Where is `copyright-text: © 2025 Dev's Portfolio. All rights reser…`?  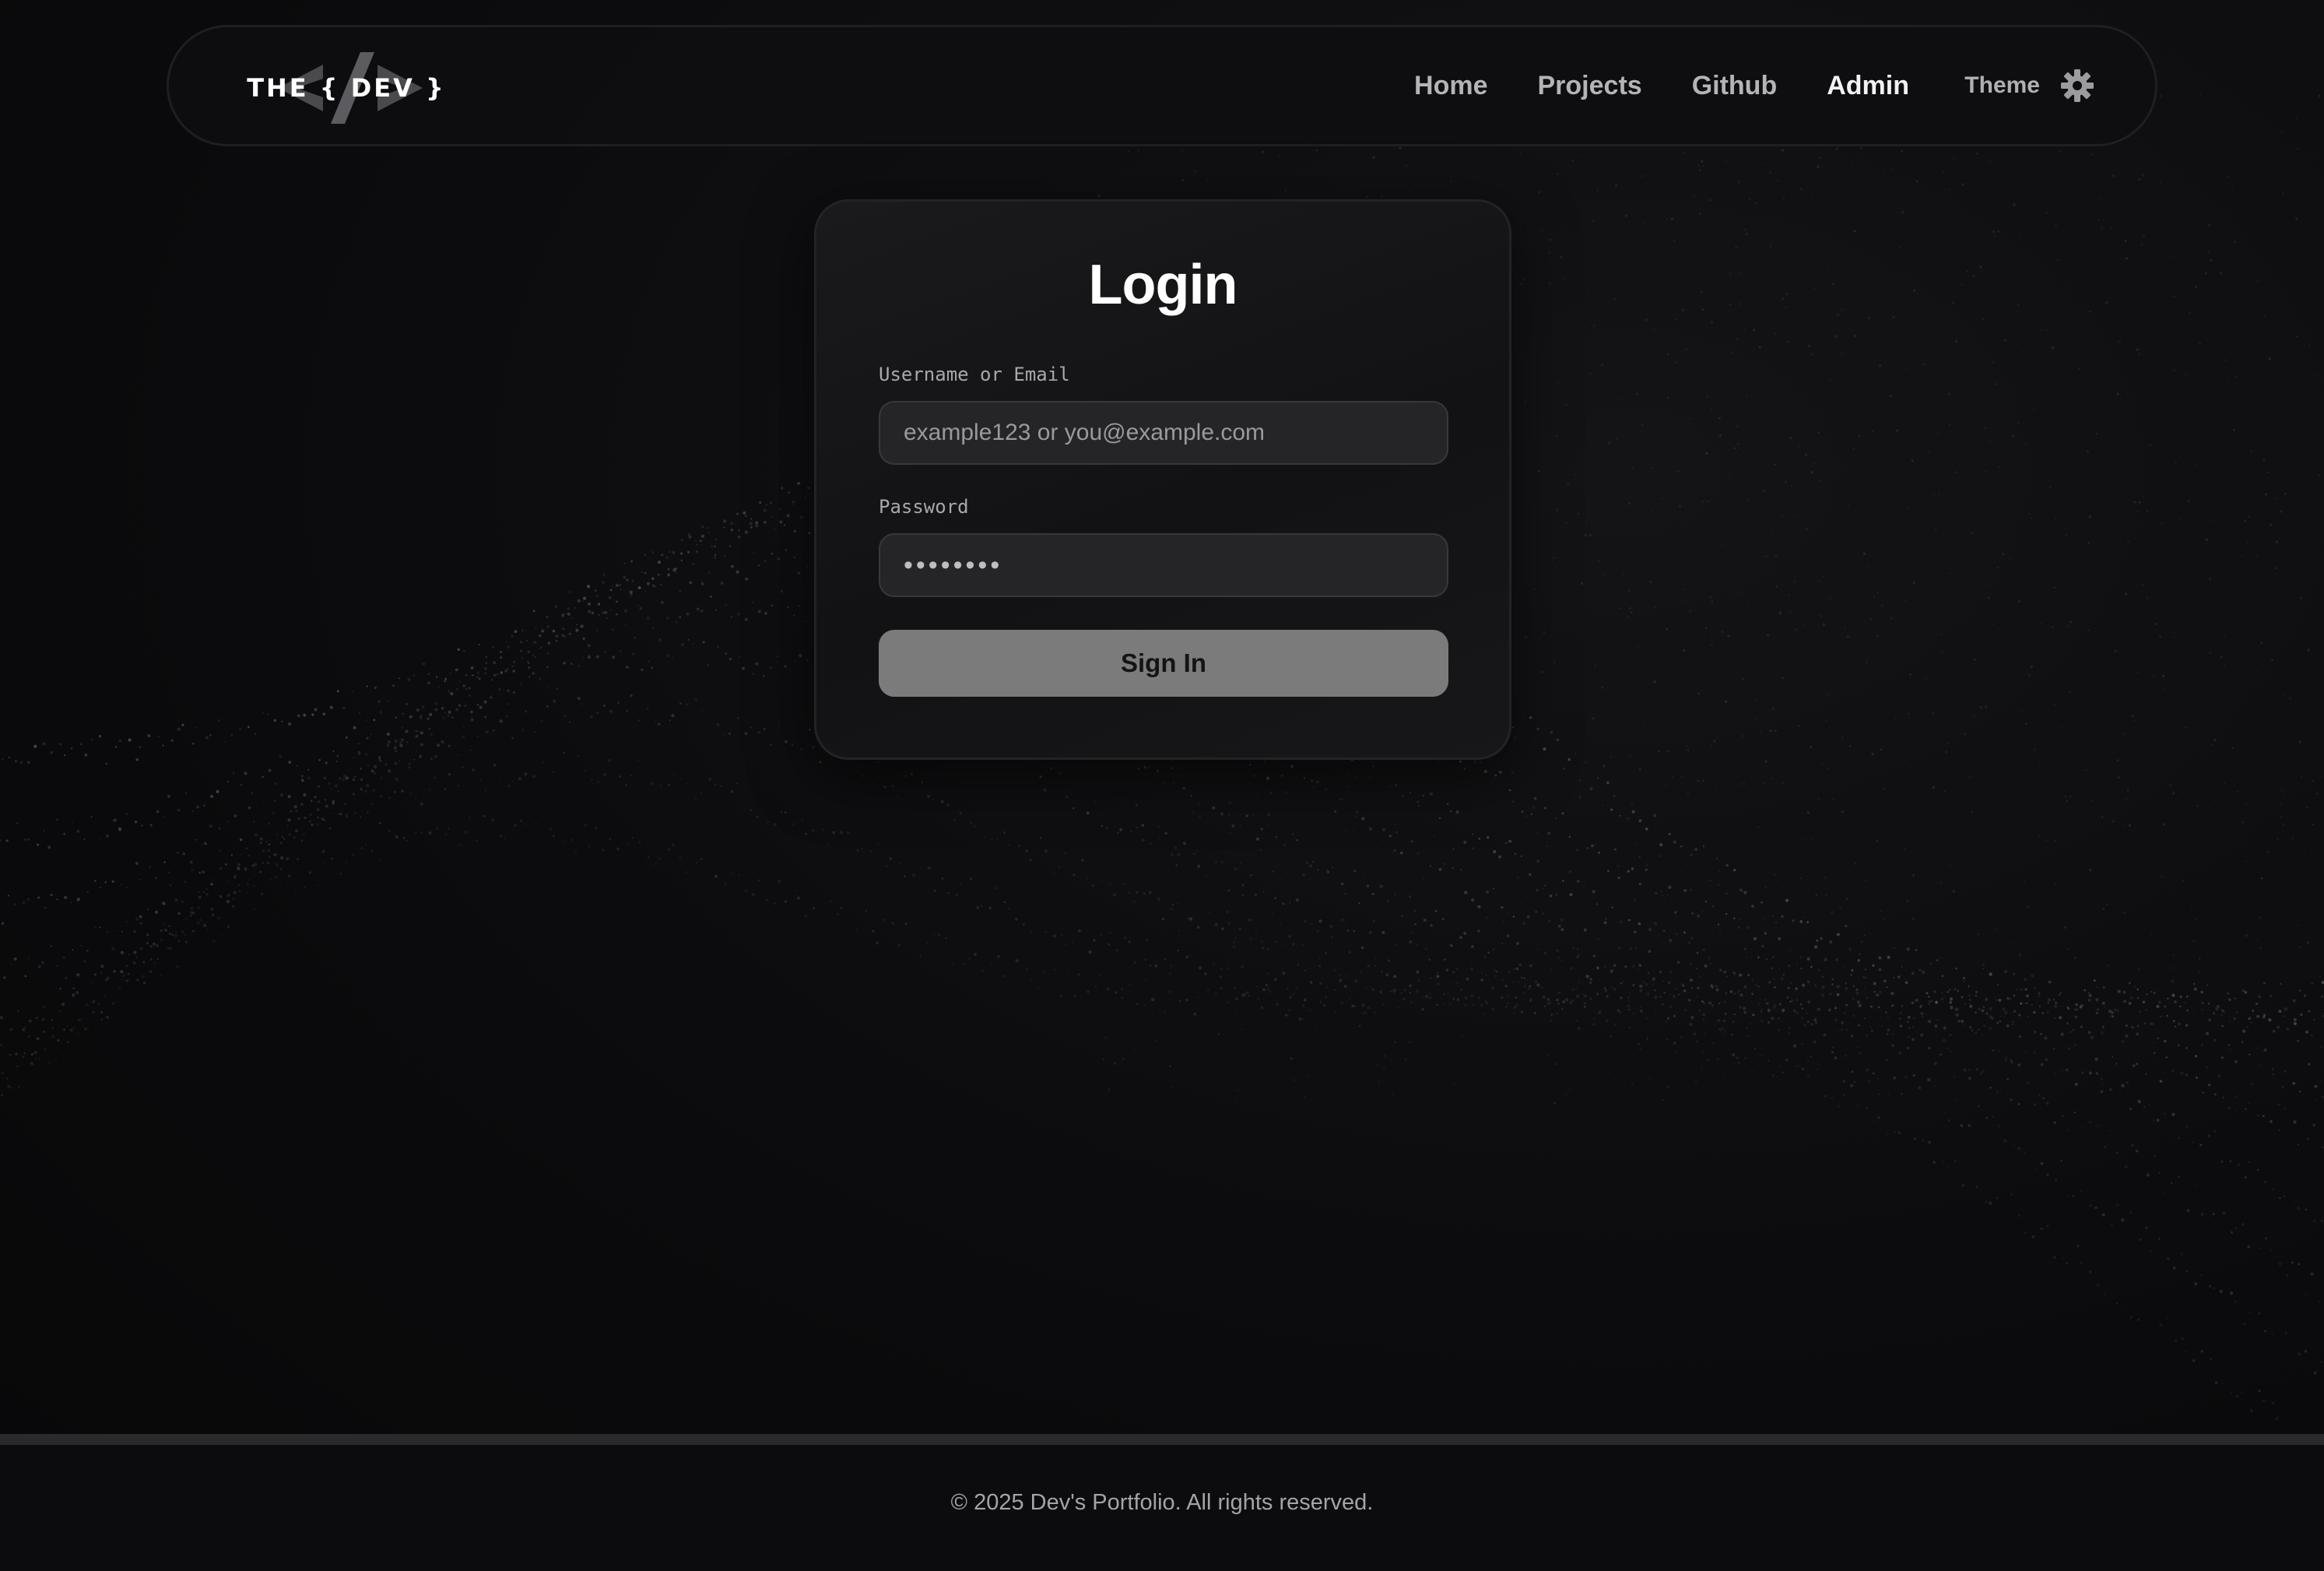
copyright-text: © 2025 Dev's Portfolio. All rights reser… is located at coordinates (1162, 1502).